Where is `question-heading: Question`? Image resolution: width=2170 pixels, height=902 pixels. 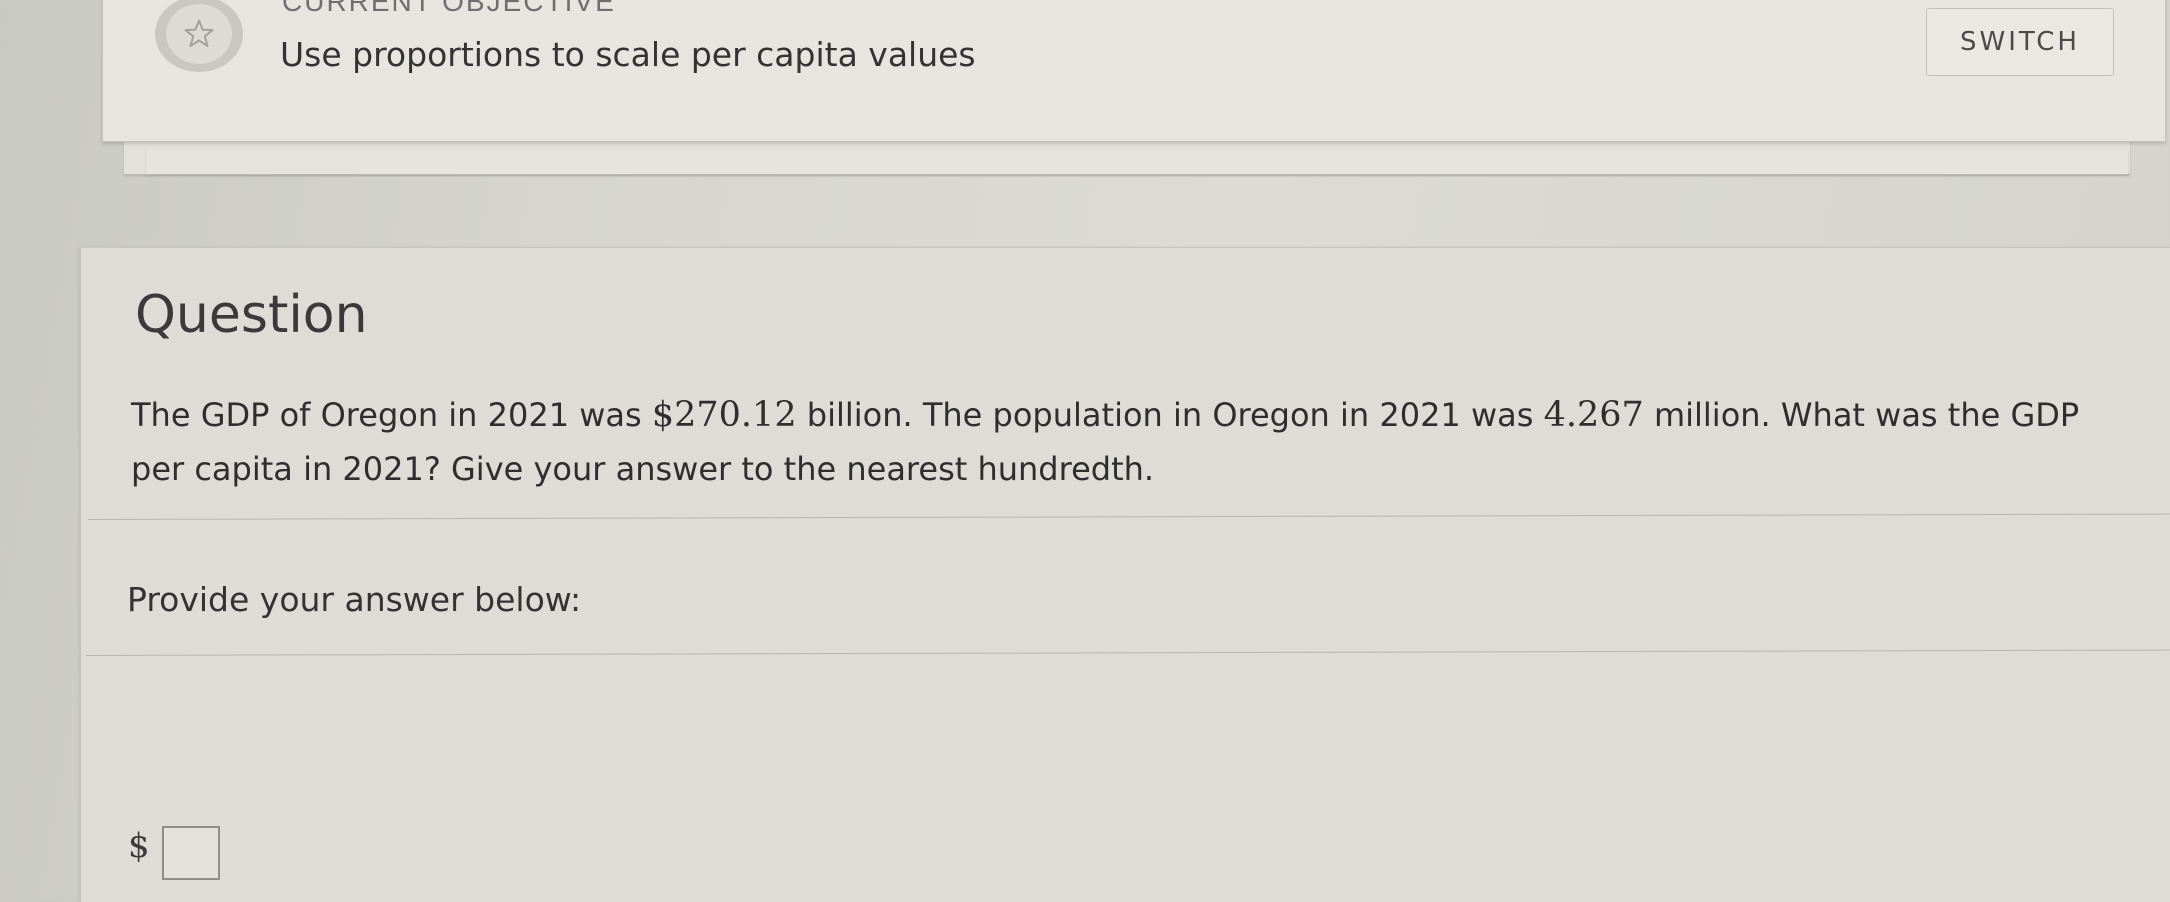
question-heading: Question is located at coordinates (251, 315).